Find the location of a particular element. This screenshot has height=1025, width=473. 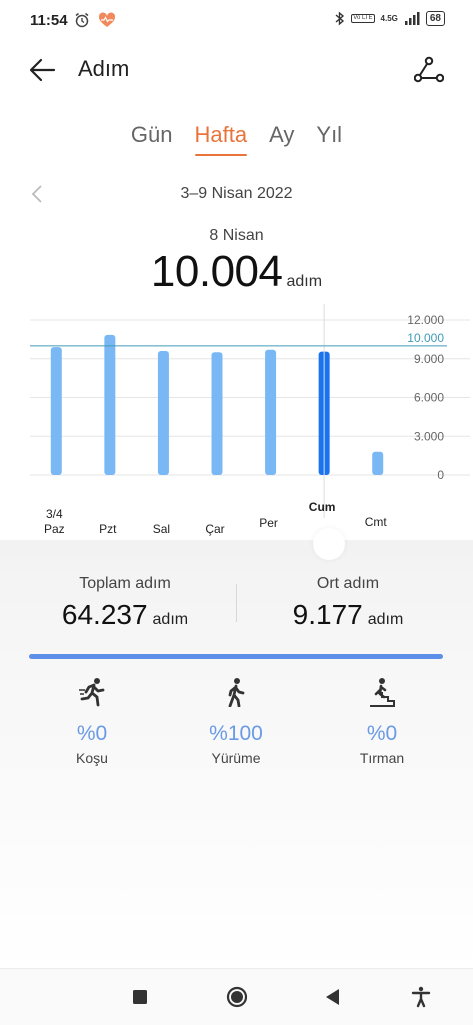

accessibility-icon is located at coordinates (421, 997).